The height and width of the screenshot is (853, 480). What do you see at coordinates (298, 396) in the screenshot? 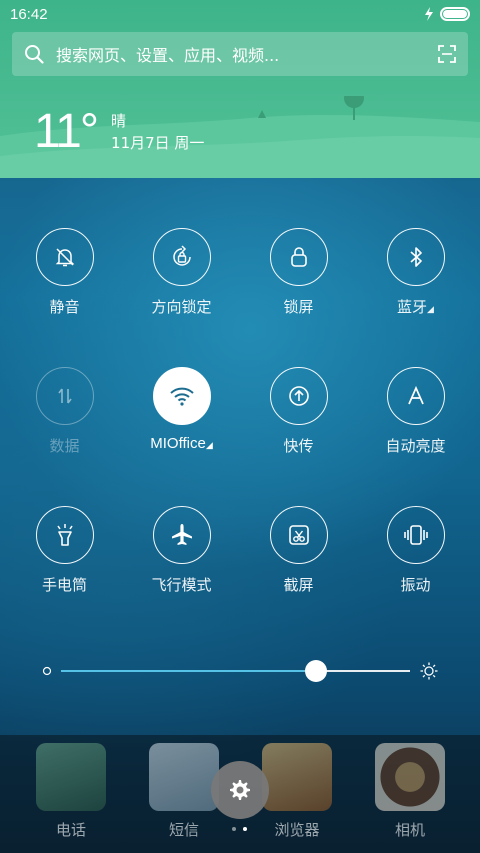
I see `transfer-icon` at bounding box center [298, 396].